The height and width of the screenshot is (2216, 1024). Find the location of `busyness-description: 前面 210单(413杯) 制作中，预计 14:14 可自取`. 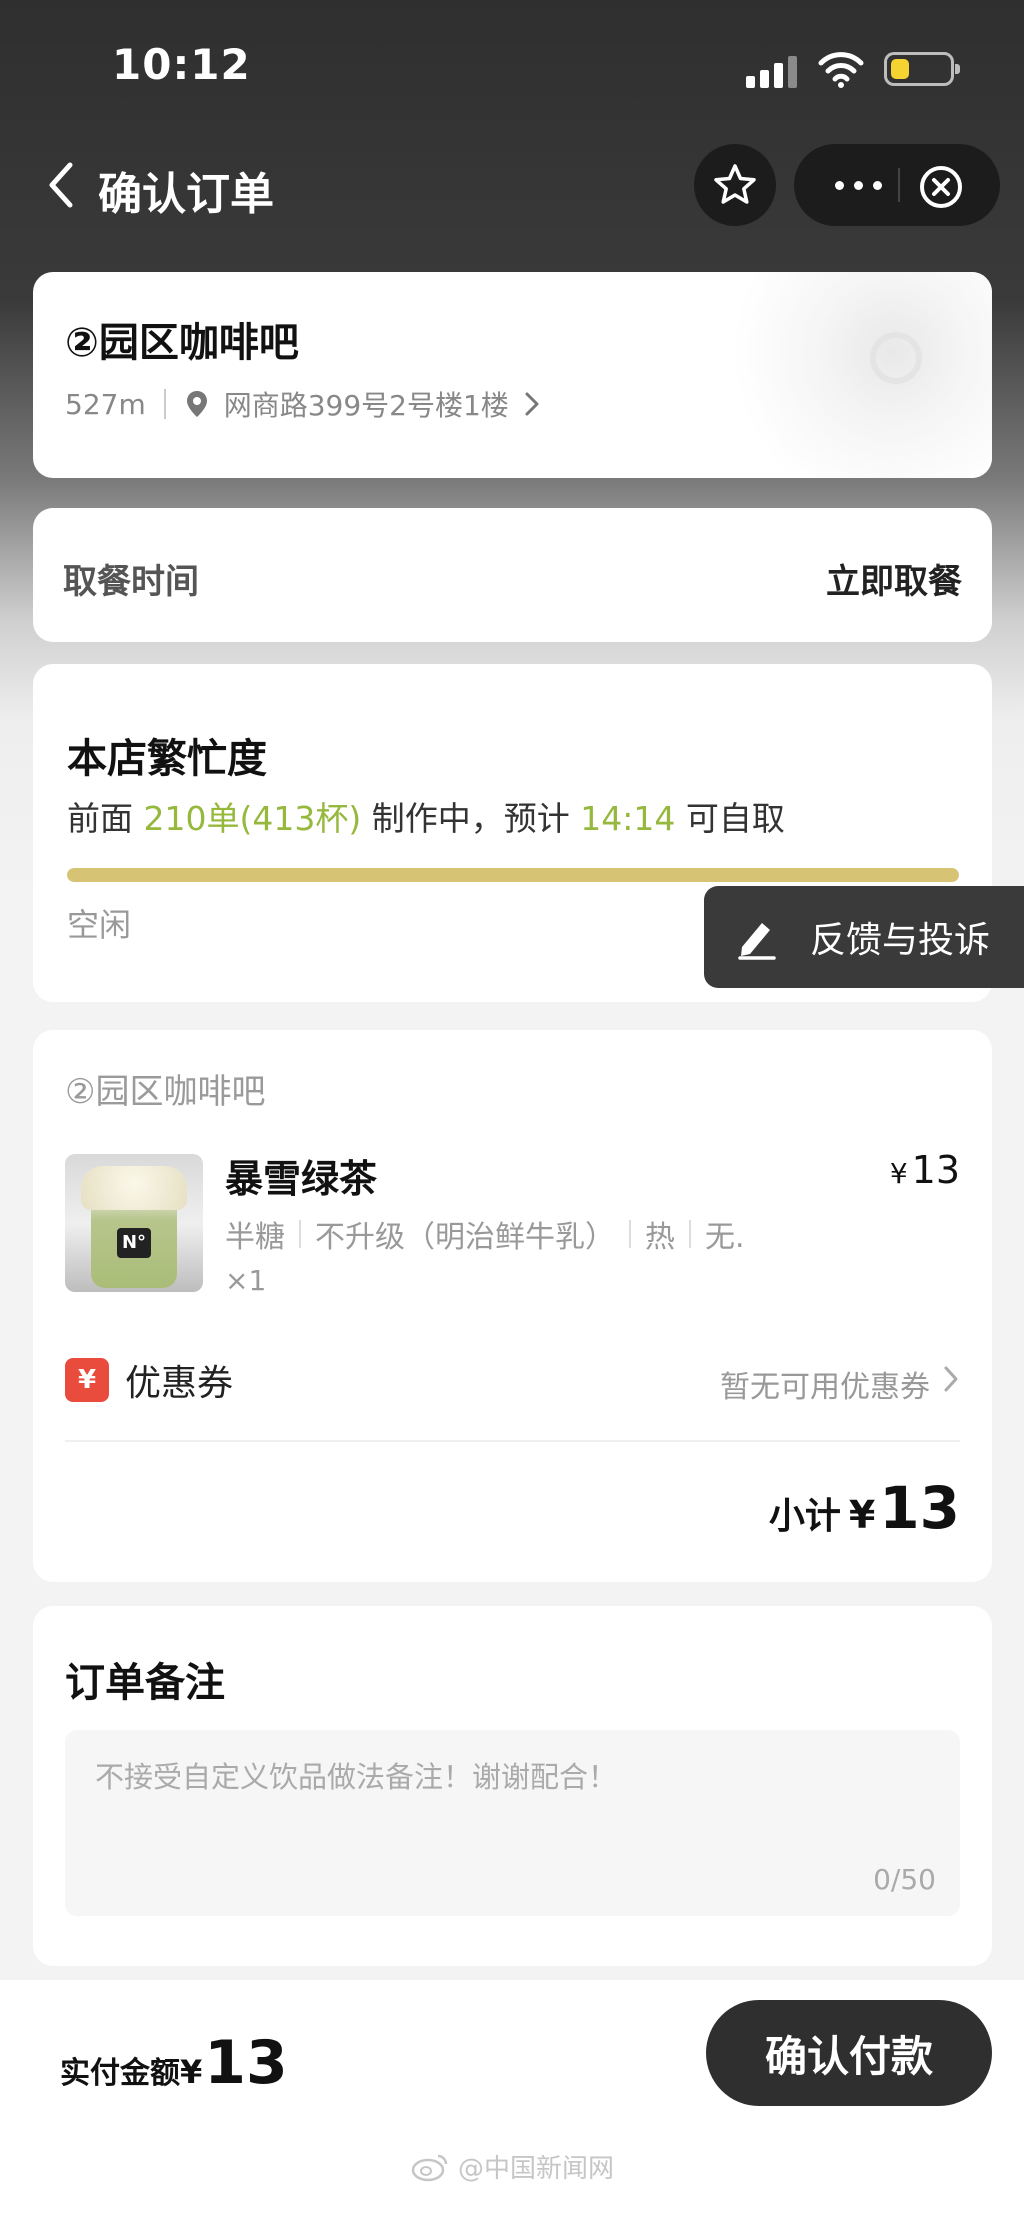

busyness-description: 前面 210单(413杯) 制作中，预计 14:14 可自取 is located at coordinates (426, 816).